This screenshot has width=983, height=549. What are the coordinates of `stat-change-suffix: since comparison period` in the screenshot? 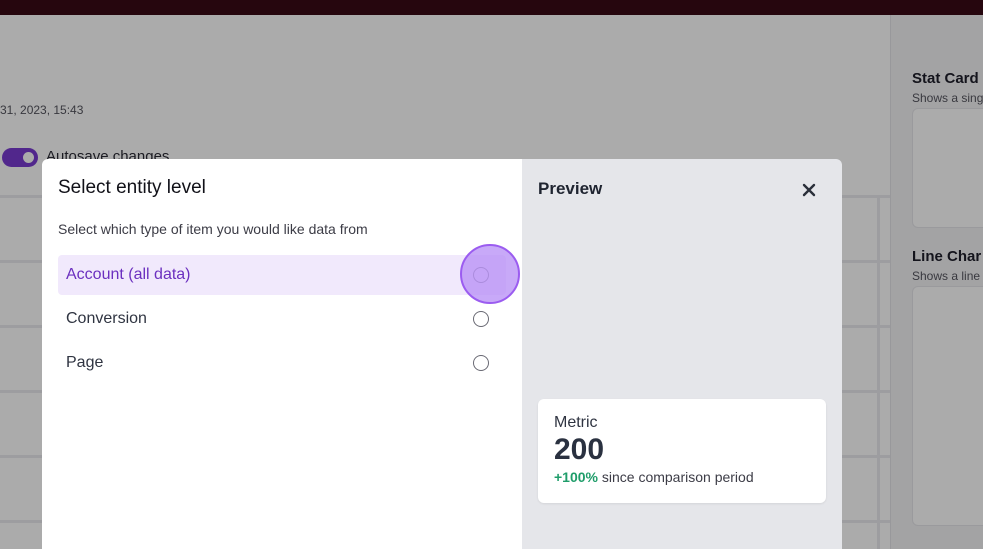 It's located at (677, 477).